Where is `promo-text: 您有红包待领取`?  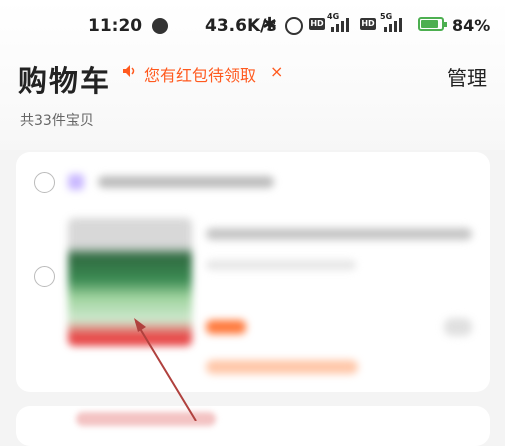 promo-text: 您有红包待领取 is located at coordinates (200, 75).